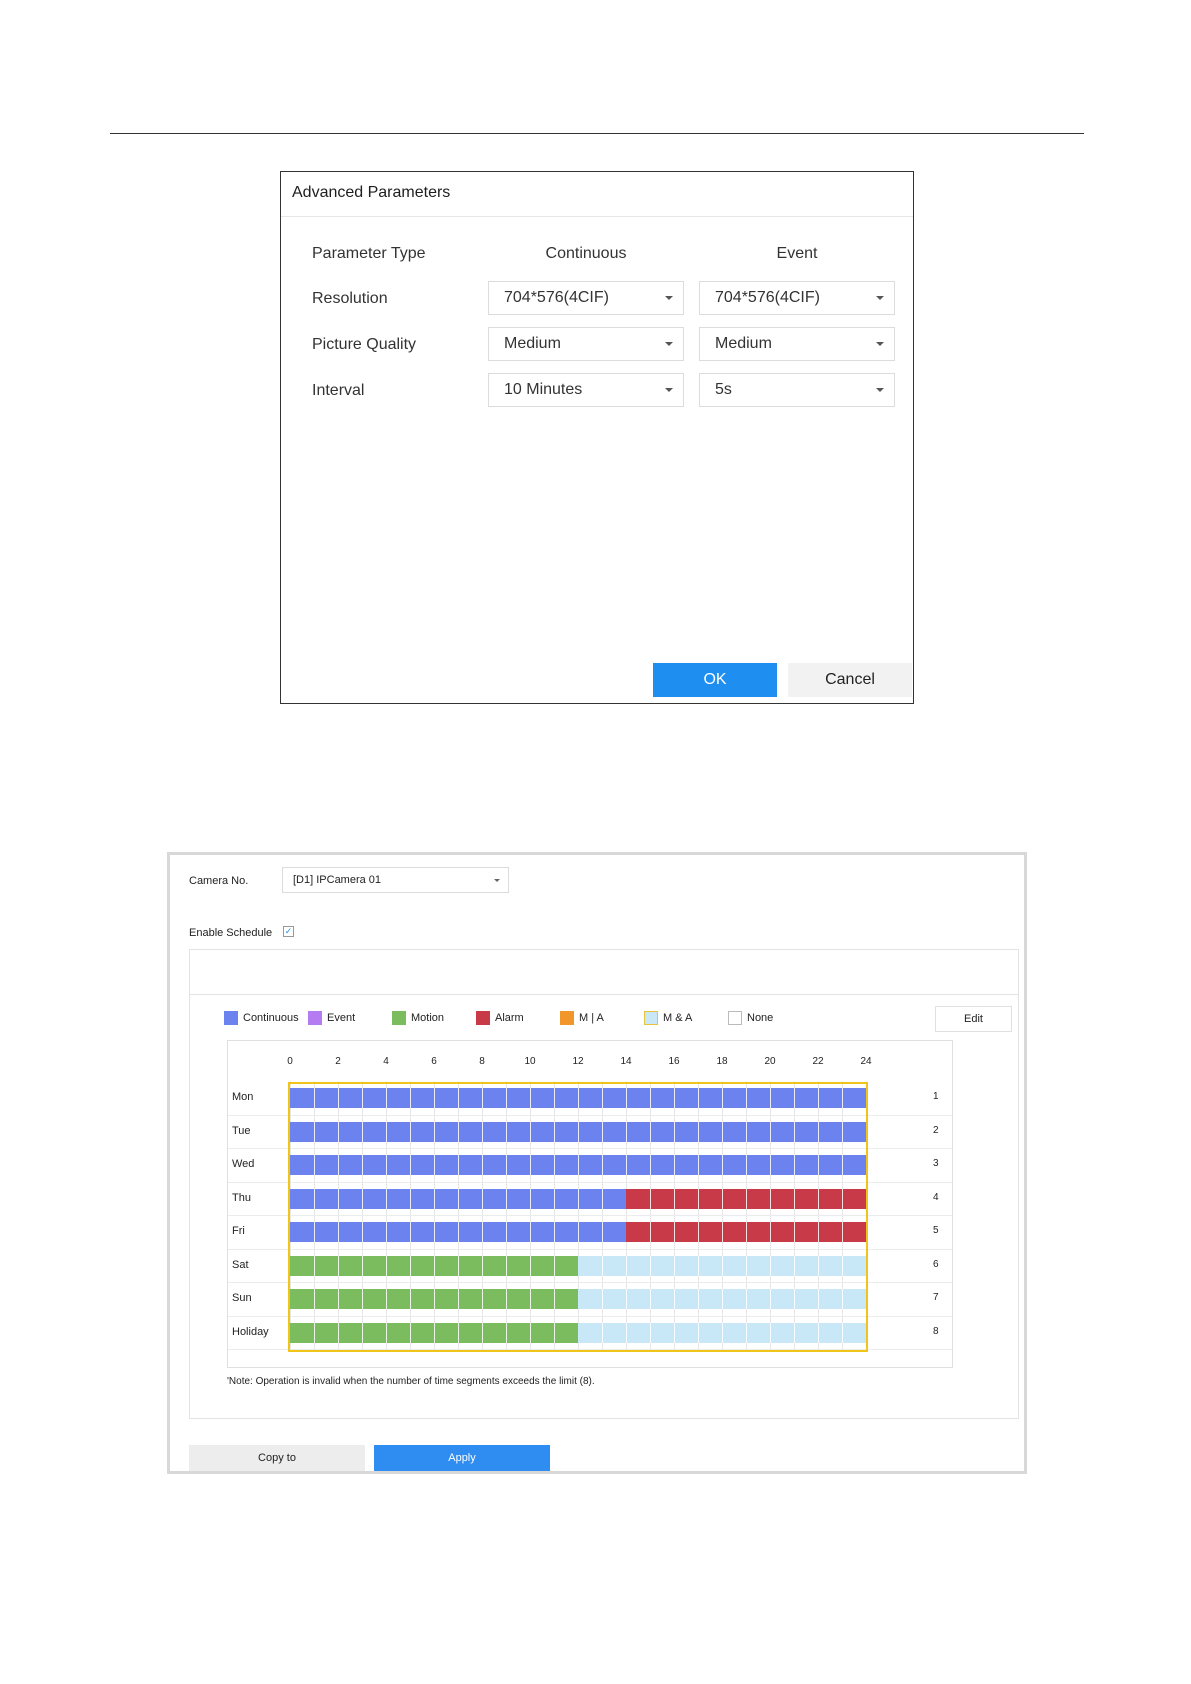 The height and width of the screenshot is (1684, 1191). I want to click on legend-label: M & A, so click(678, 1018).